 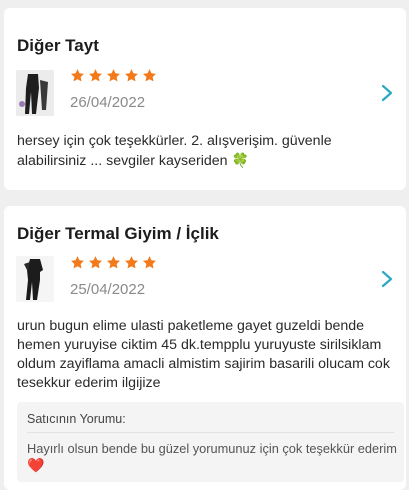 I want to click on review-date: 26/04/2022, so click(x=108, y=102).